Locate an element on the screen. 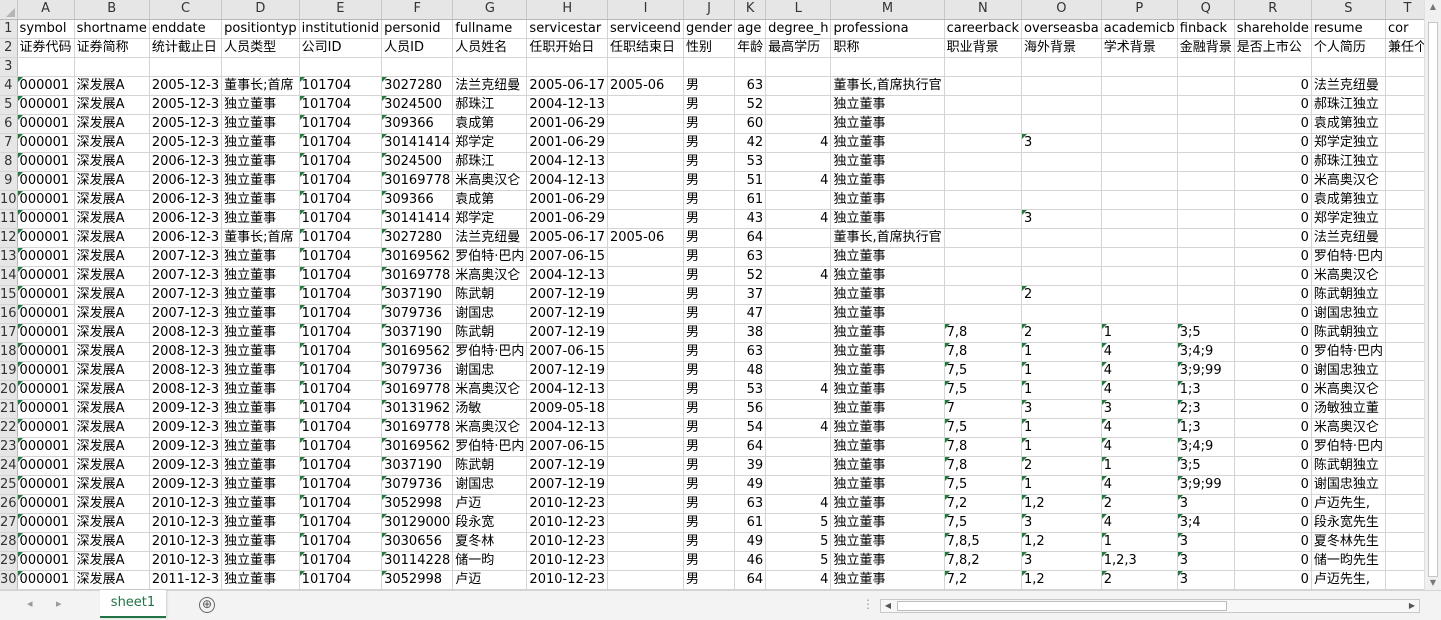  cell: 2009-05-18 is located at coordinates (567, 409).